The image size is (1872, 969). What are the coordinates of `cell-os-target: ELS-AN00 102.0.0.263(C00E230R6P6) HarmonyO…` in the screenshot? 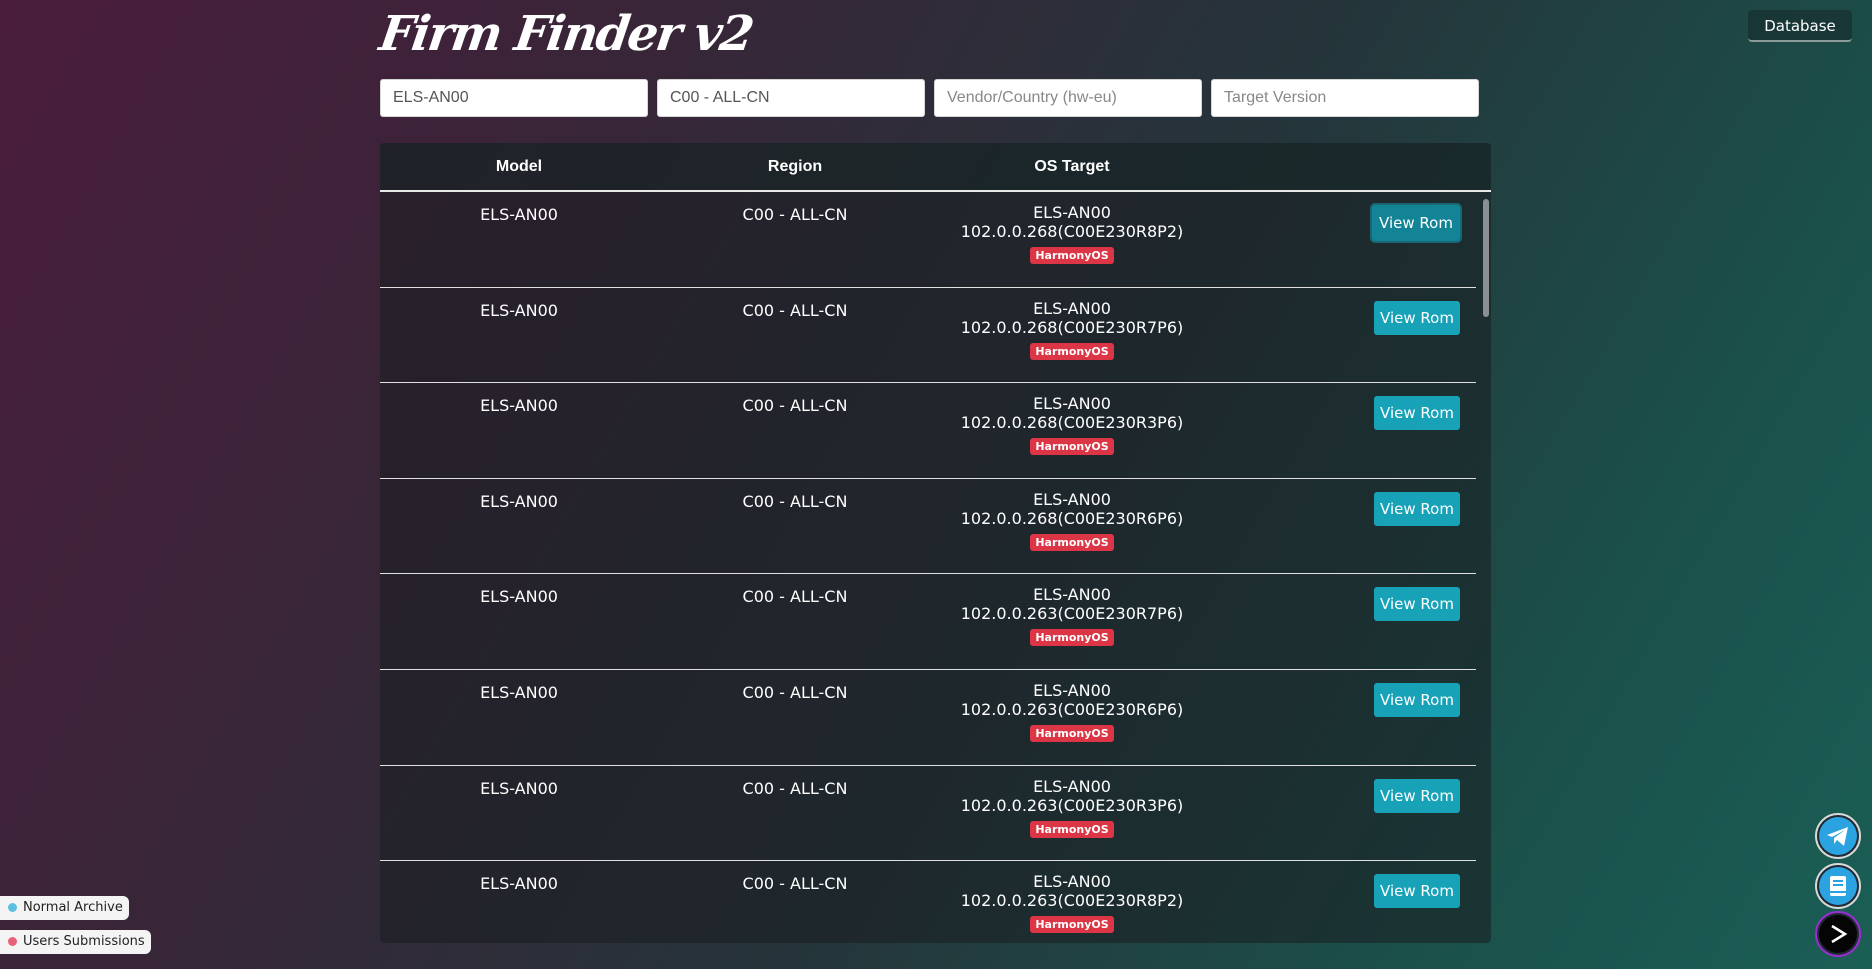 It's located at (1072, 711).